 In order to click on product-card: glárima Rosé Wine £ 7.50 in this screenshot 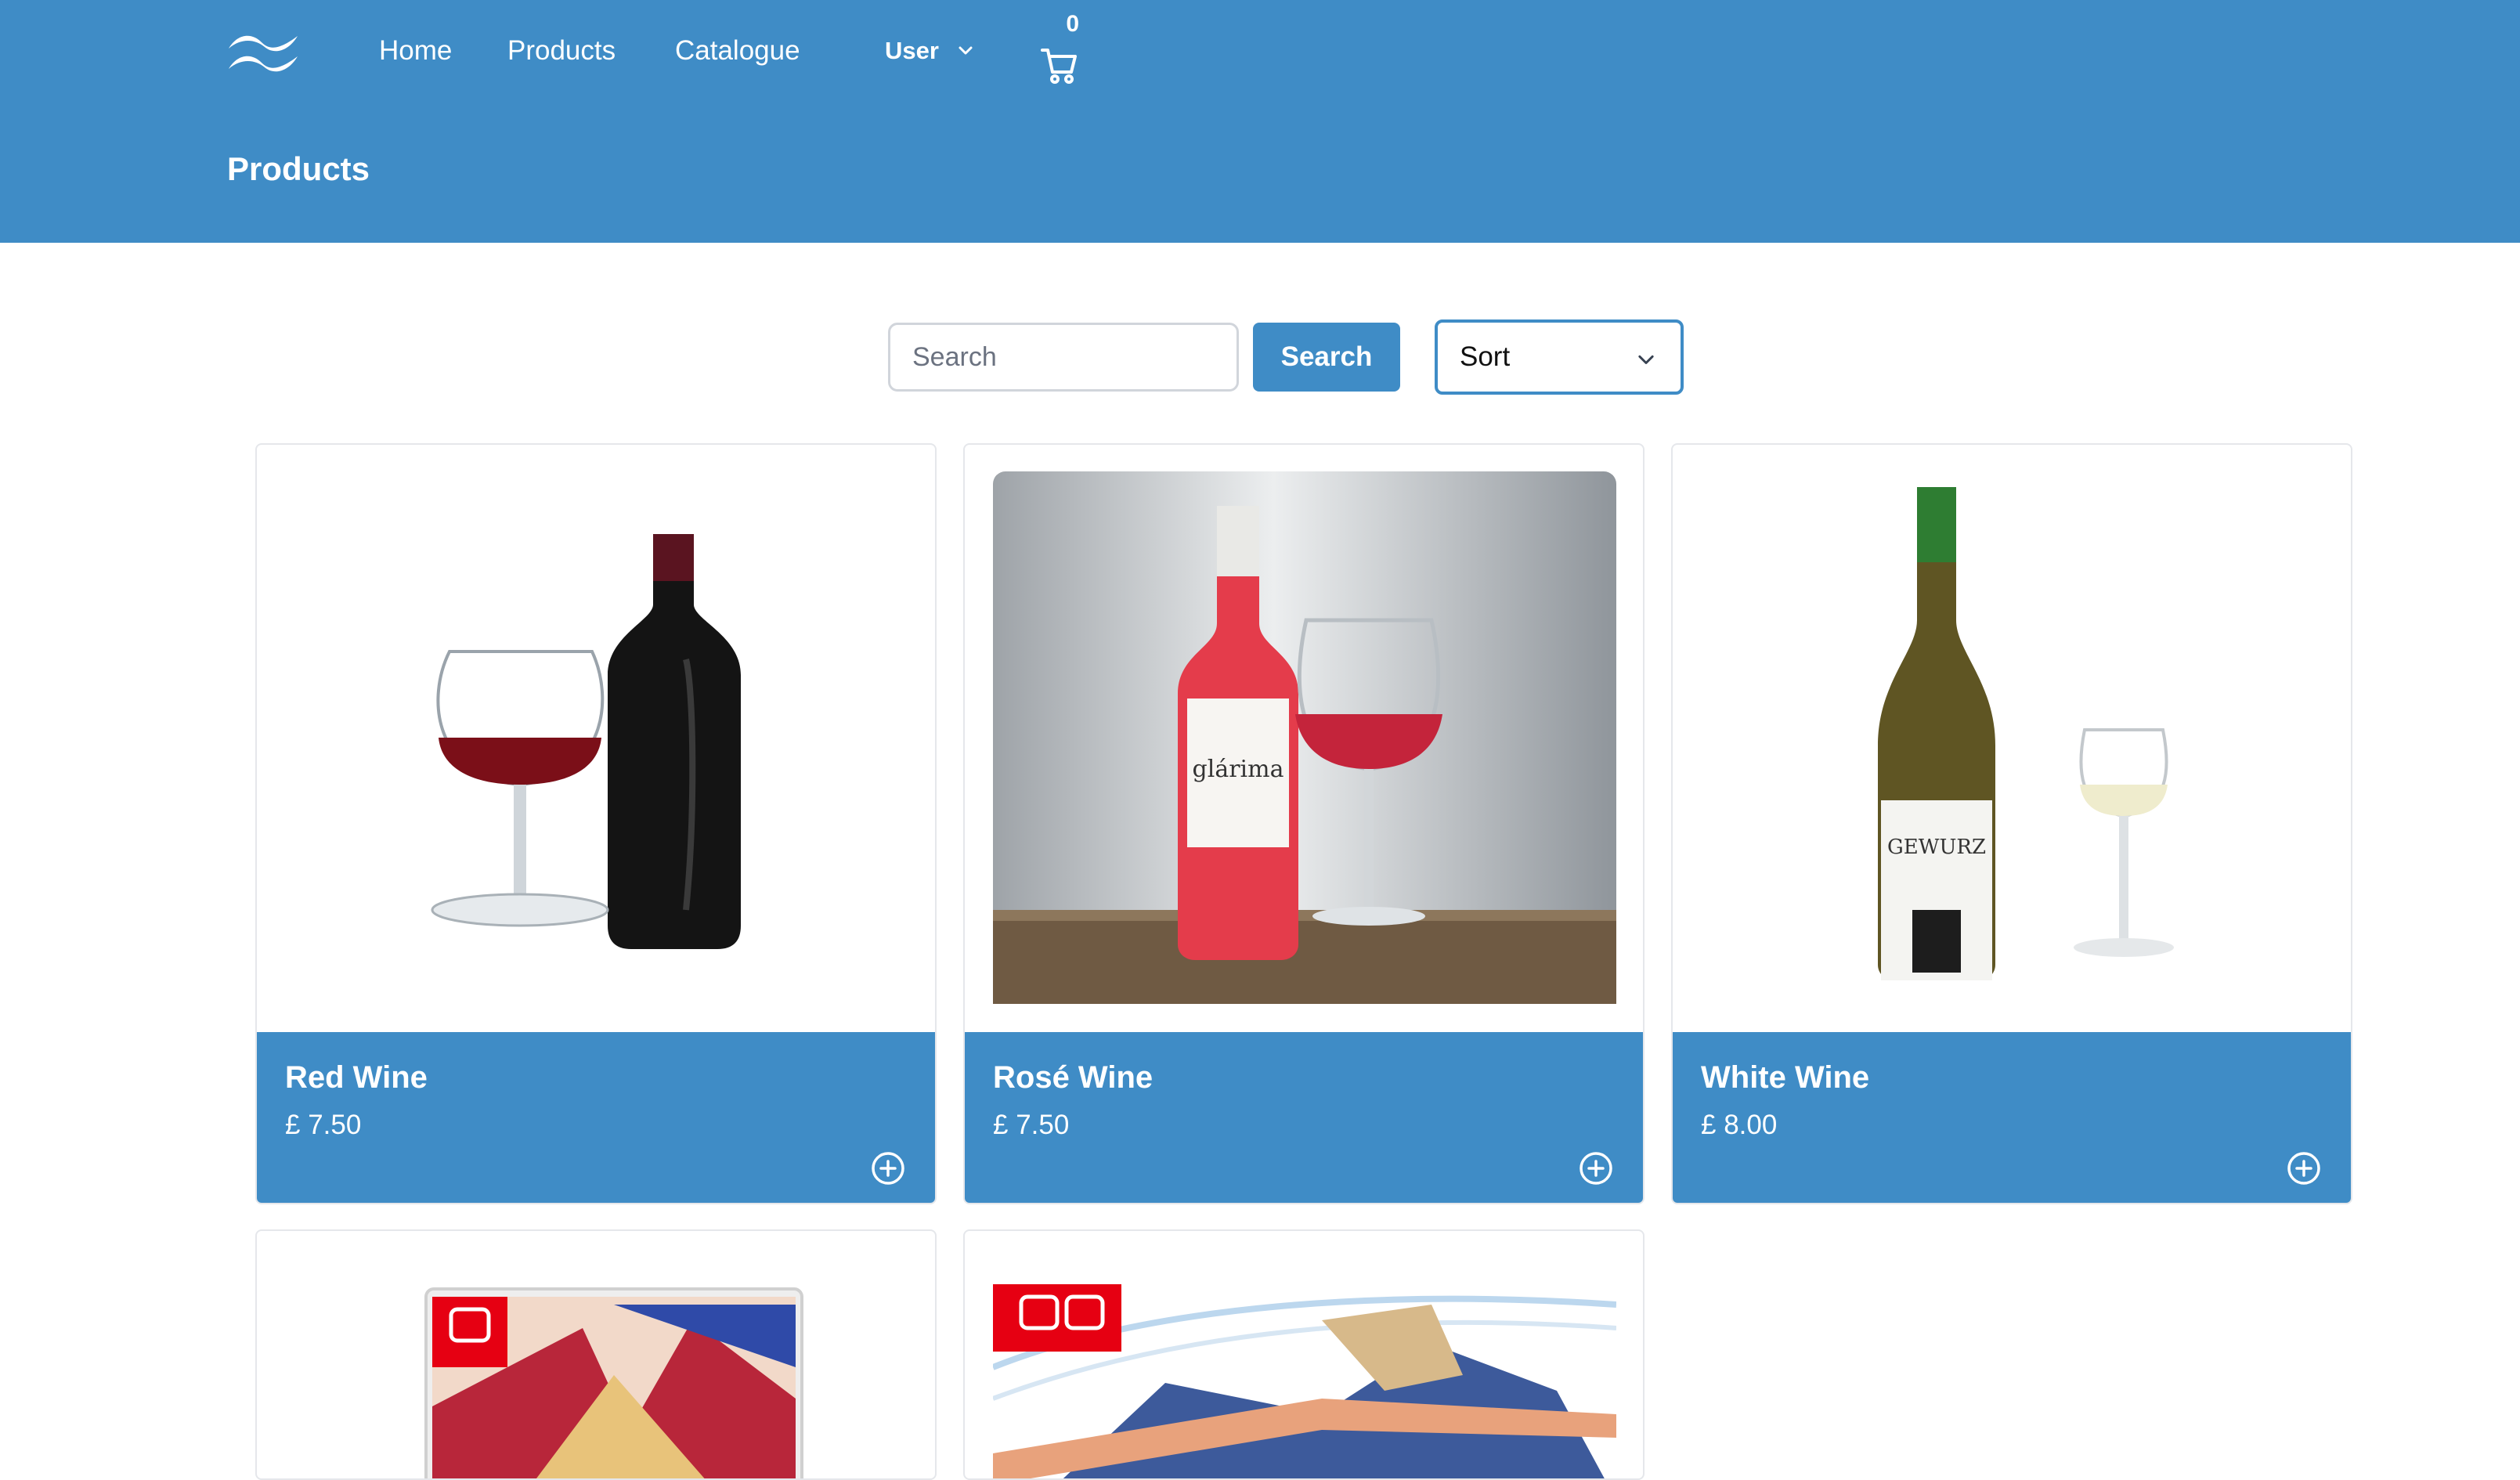, I will do `click(1303, 823)`.